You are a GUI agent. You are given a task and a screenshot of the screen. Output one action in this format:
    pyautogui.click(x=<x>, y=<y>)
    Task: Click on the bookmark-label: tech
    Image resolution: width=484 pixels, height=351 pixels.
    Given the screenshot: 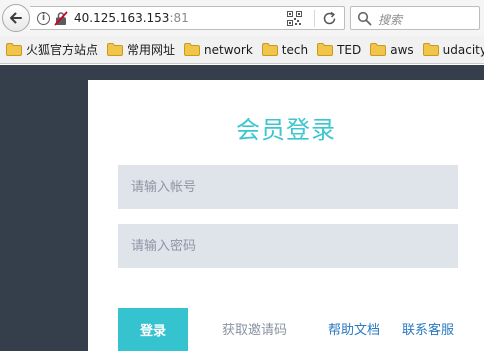 What is the action you would take?
    pyautogui.click(x=295, y=49)
    